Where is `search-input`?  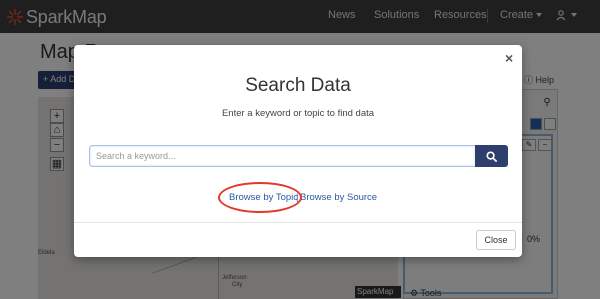
search-input is located at coordinates (282, 156).